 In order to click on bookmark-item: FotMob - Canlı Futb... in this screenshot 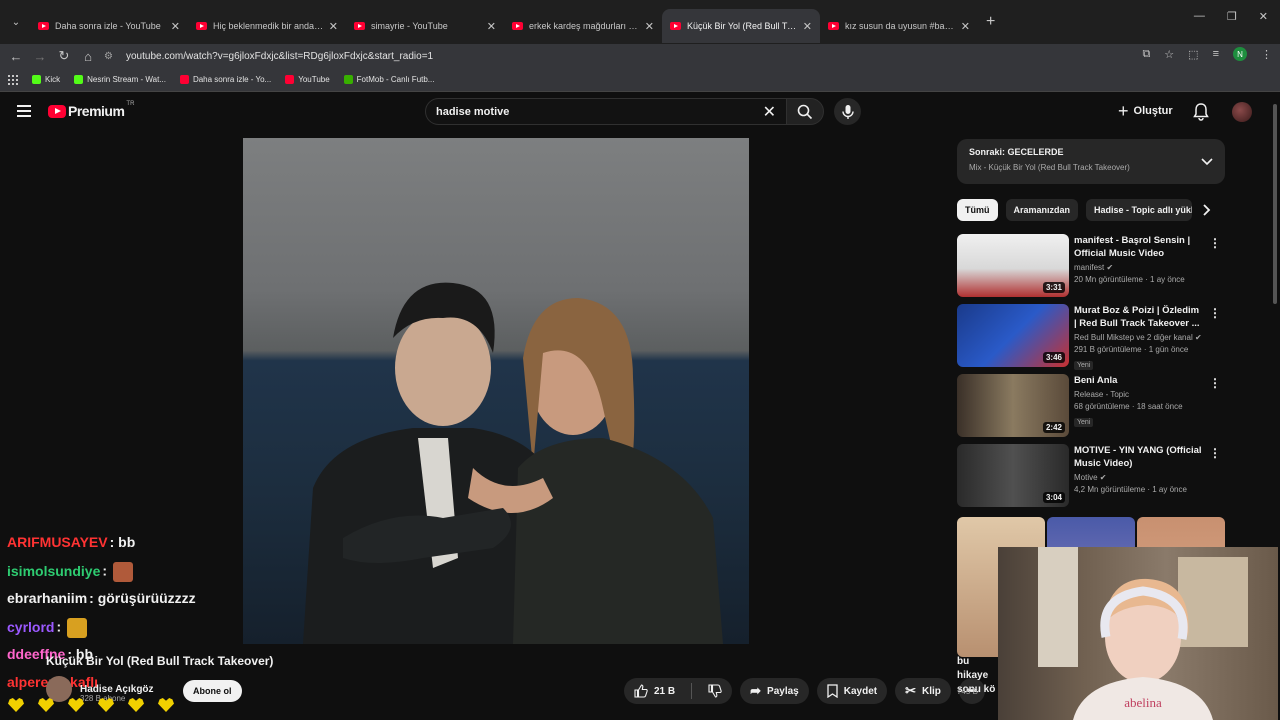, I will do `click(388, 79)`.